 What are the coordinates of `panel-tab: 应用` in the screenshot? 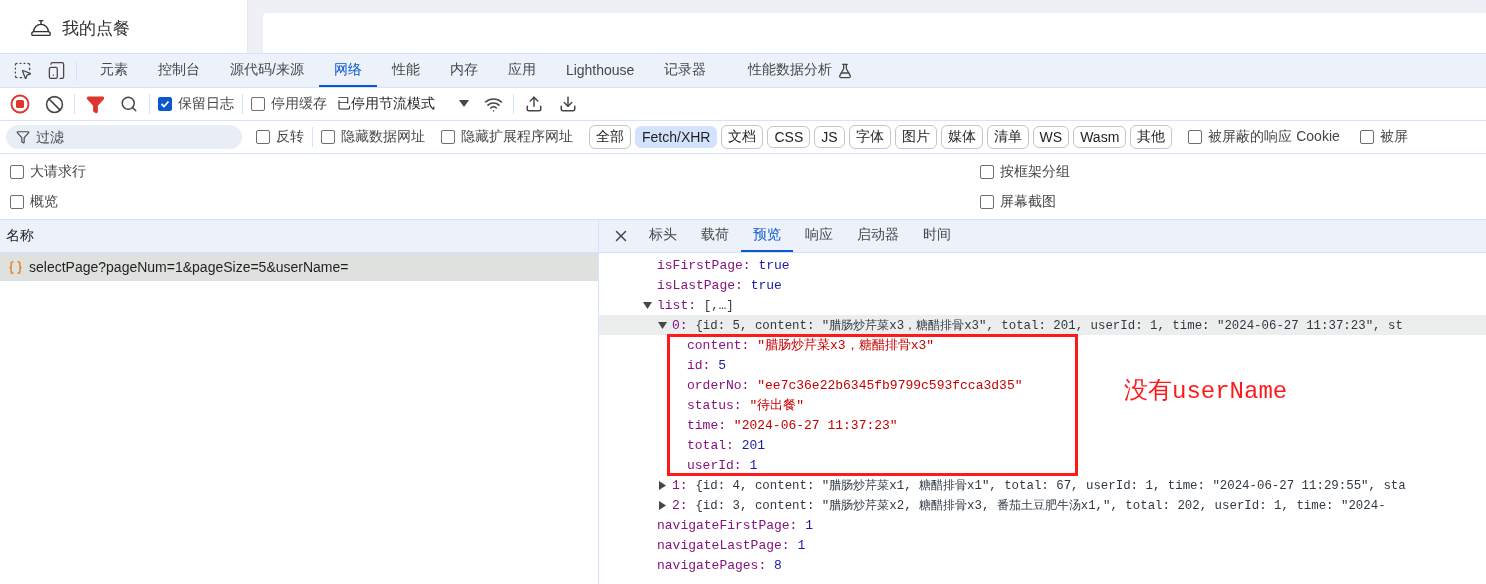 It's located at (521, 70).